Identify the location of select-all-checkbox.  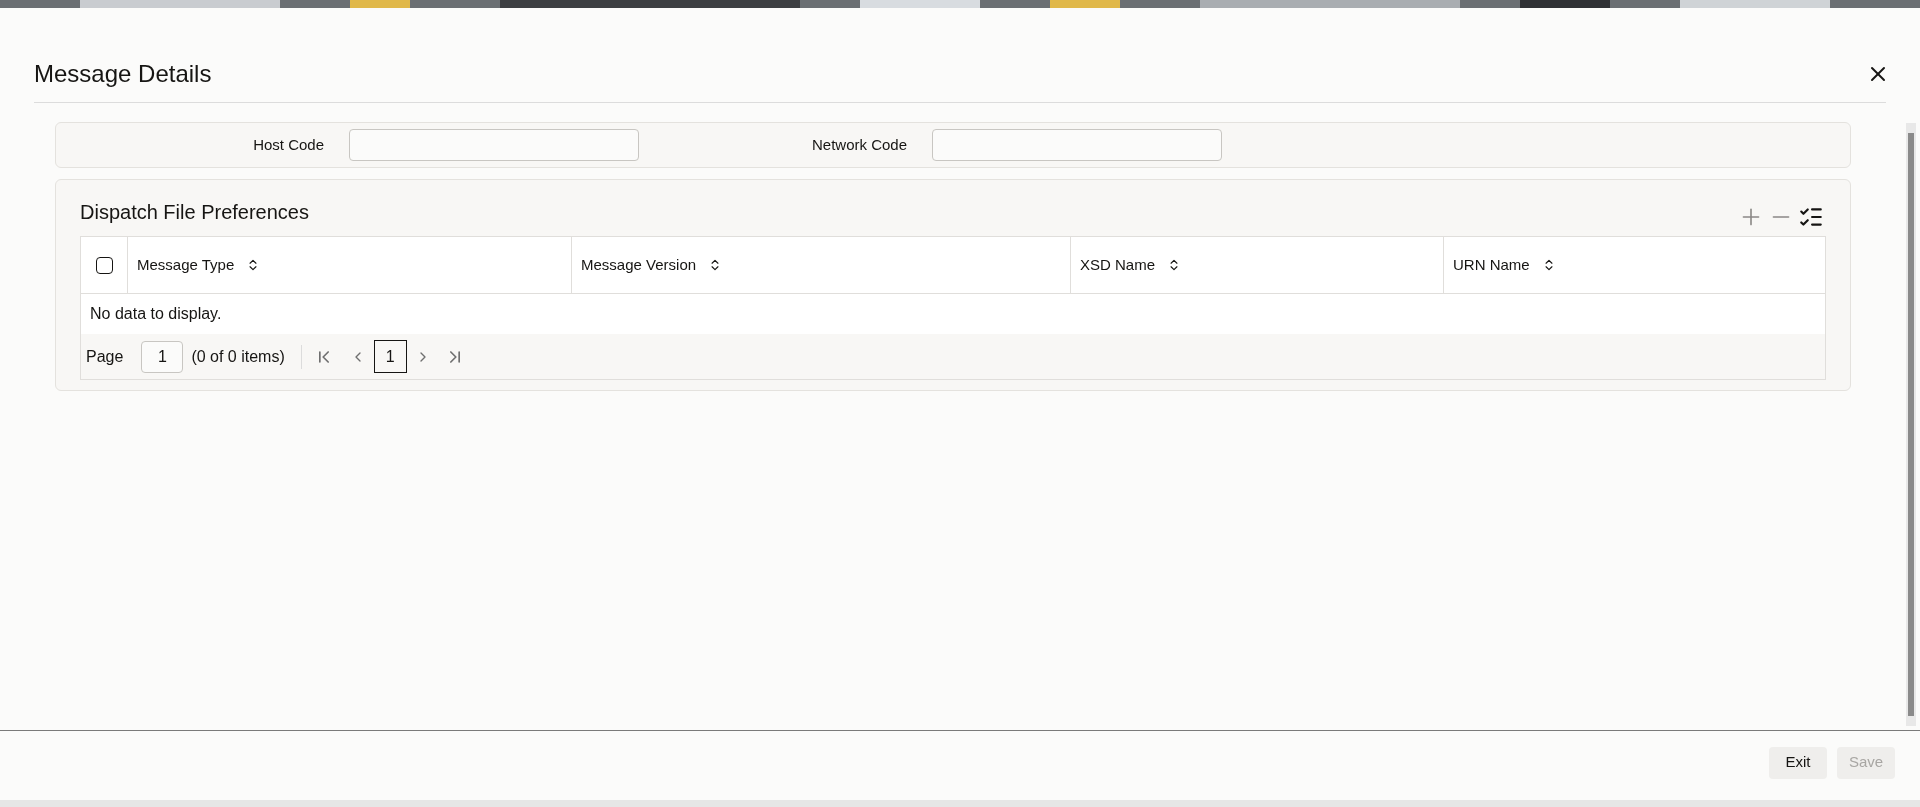
(104, 265).